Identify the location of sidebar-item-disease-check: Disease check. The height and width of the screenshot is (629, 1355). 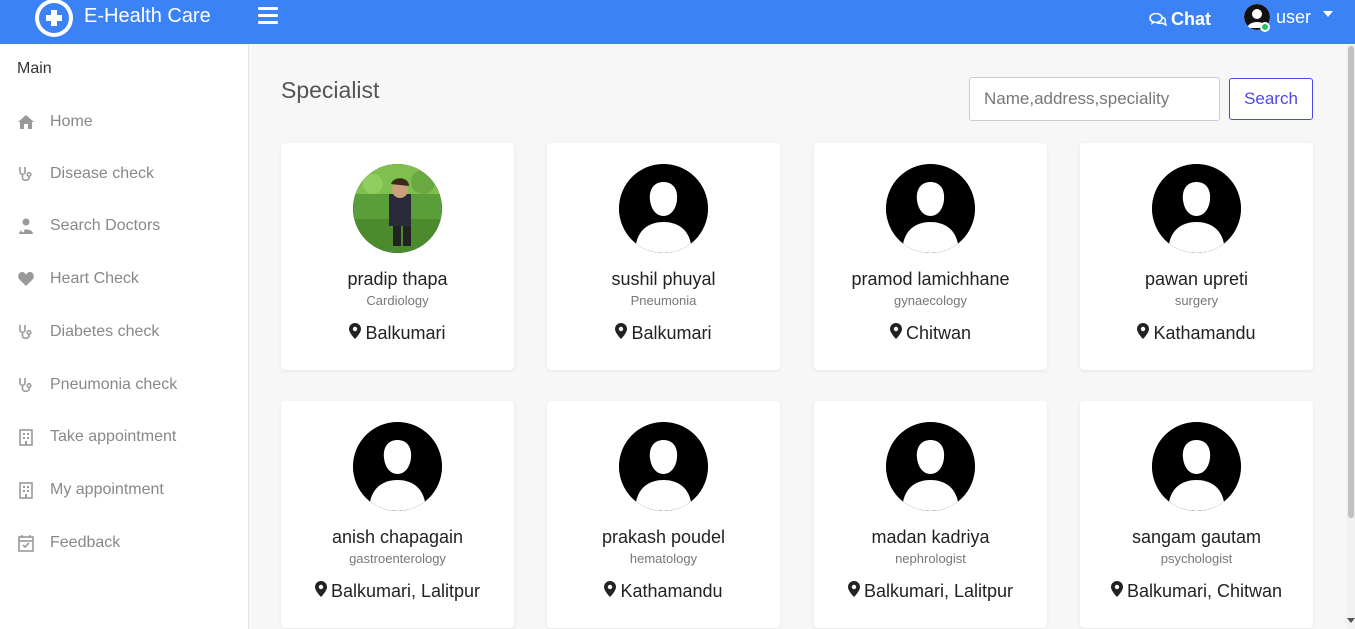
(128, 174).